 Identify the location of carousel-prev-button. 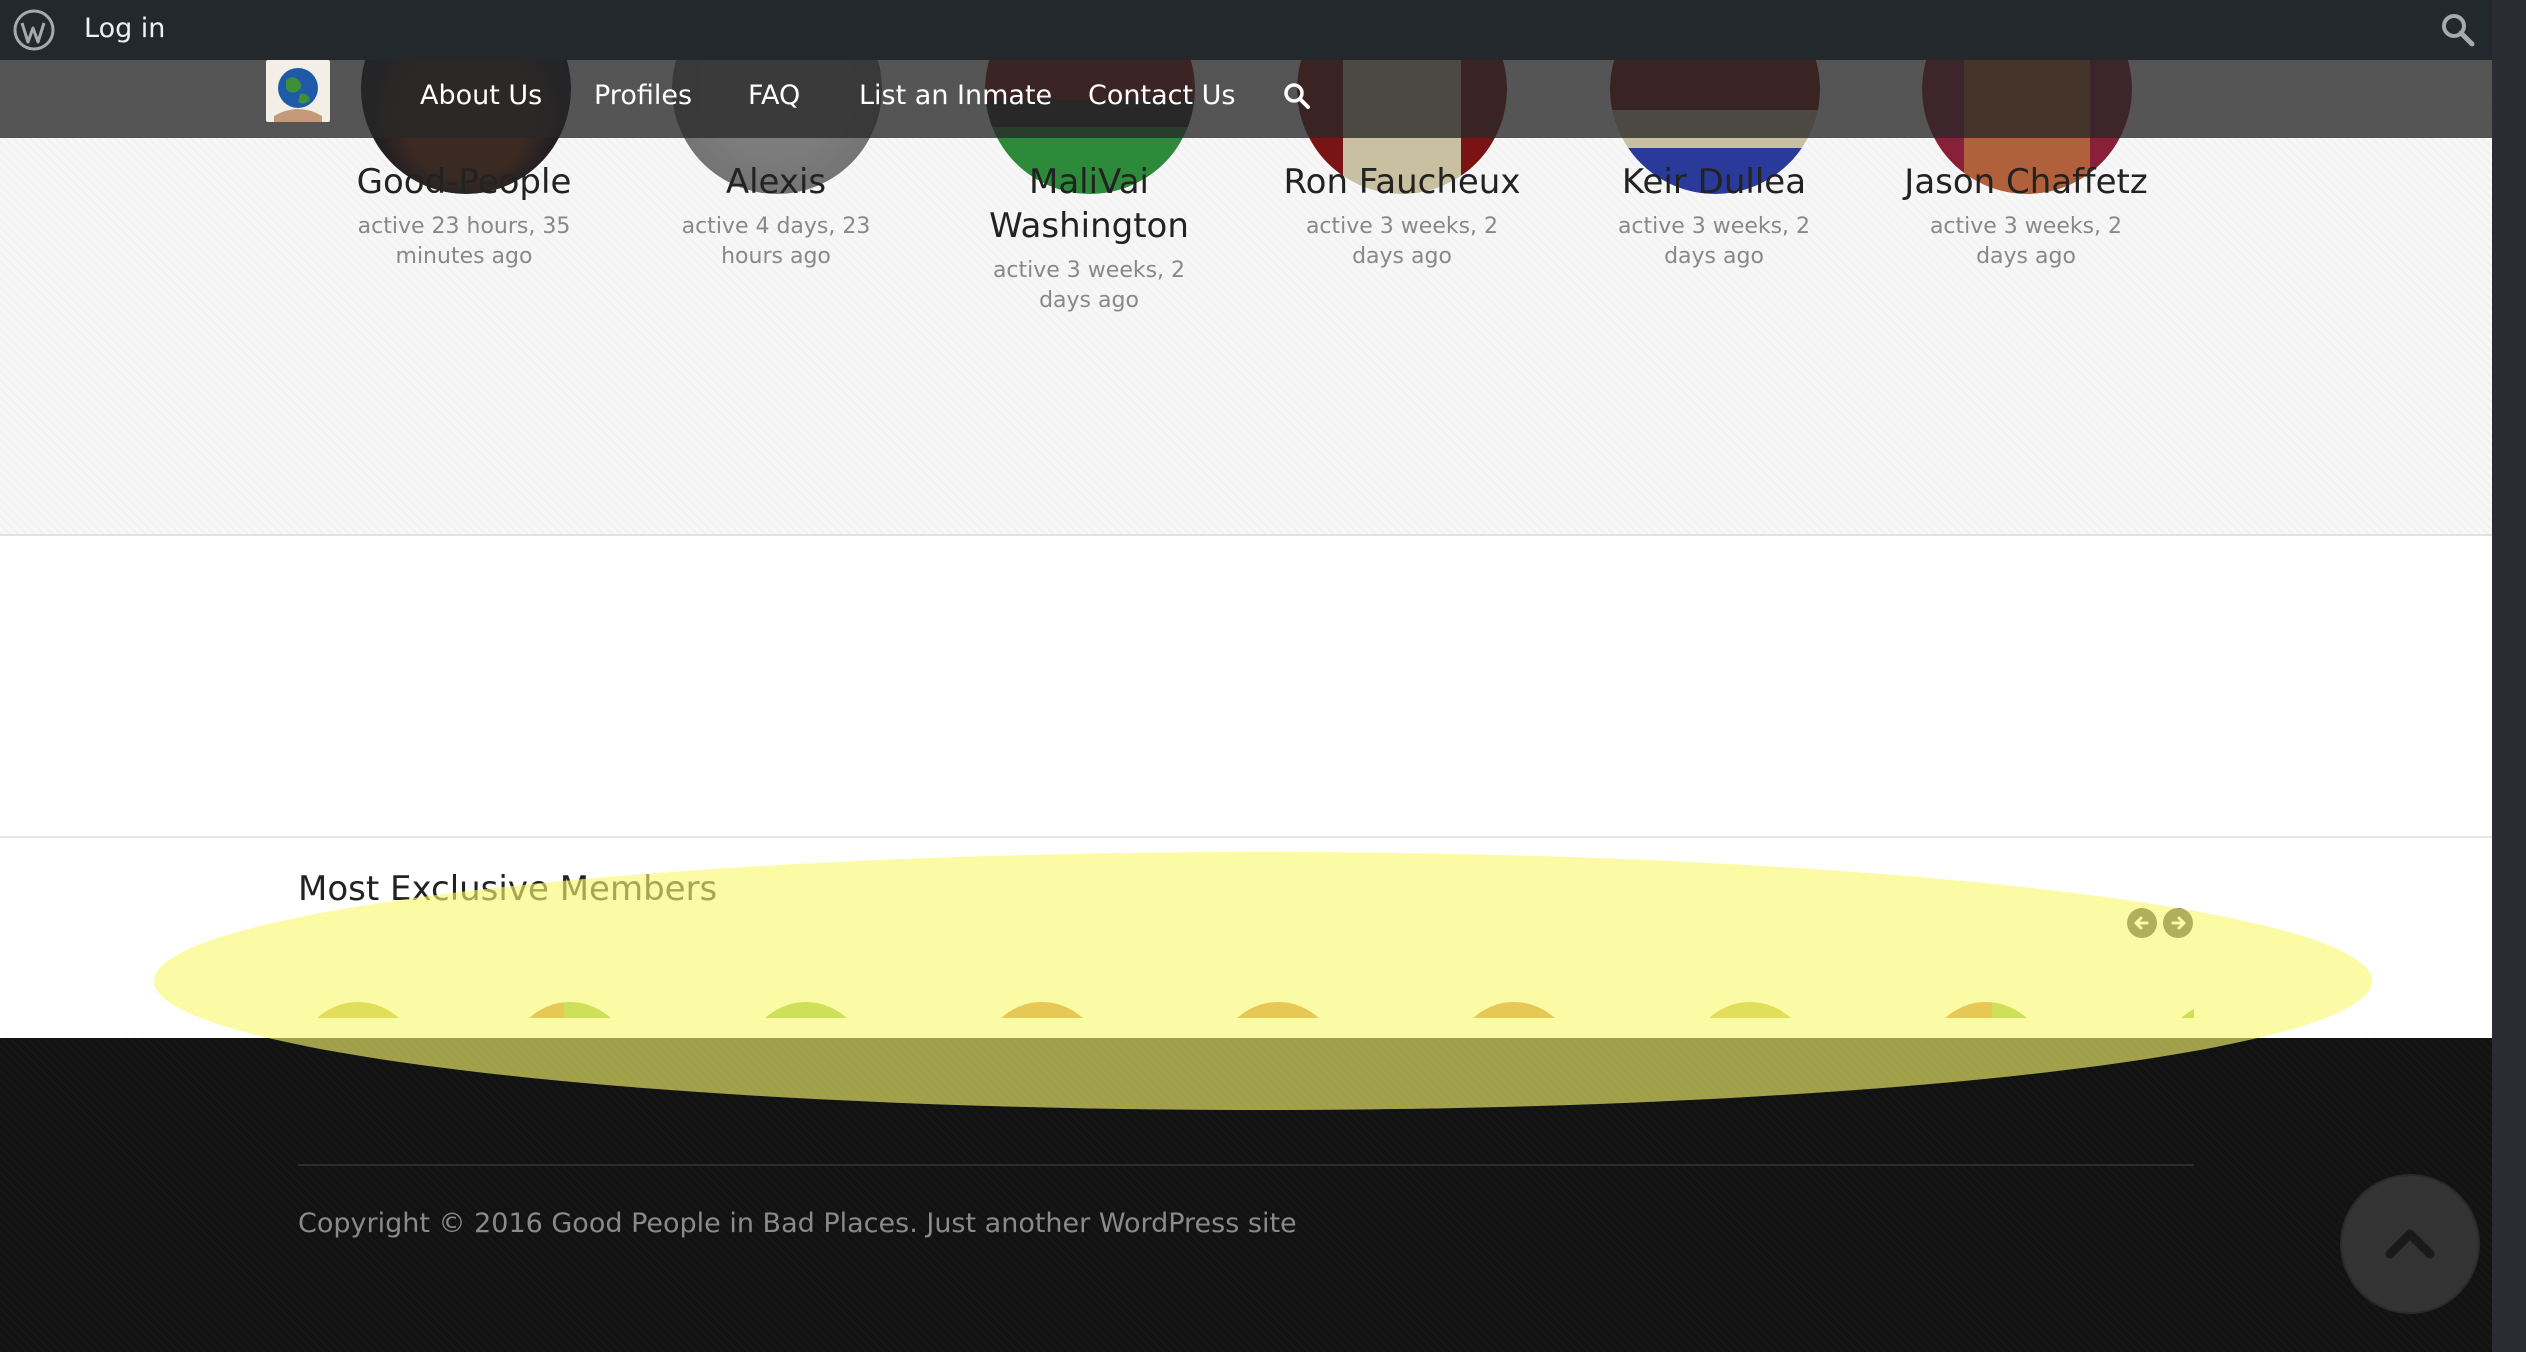
(2142, 923).